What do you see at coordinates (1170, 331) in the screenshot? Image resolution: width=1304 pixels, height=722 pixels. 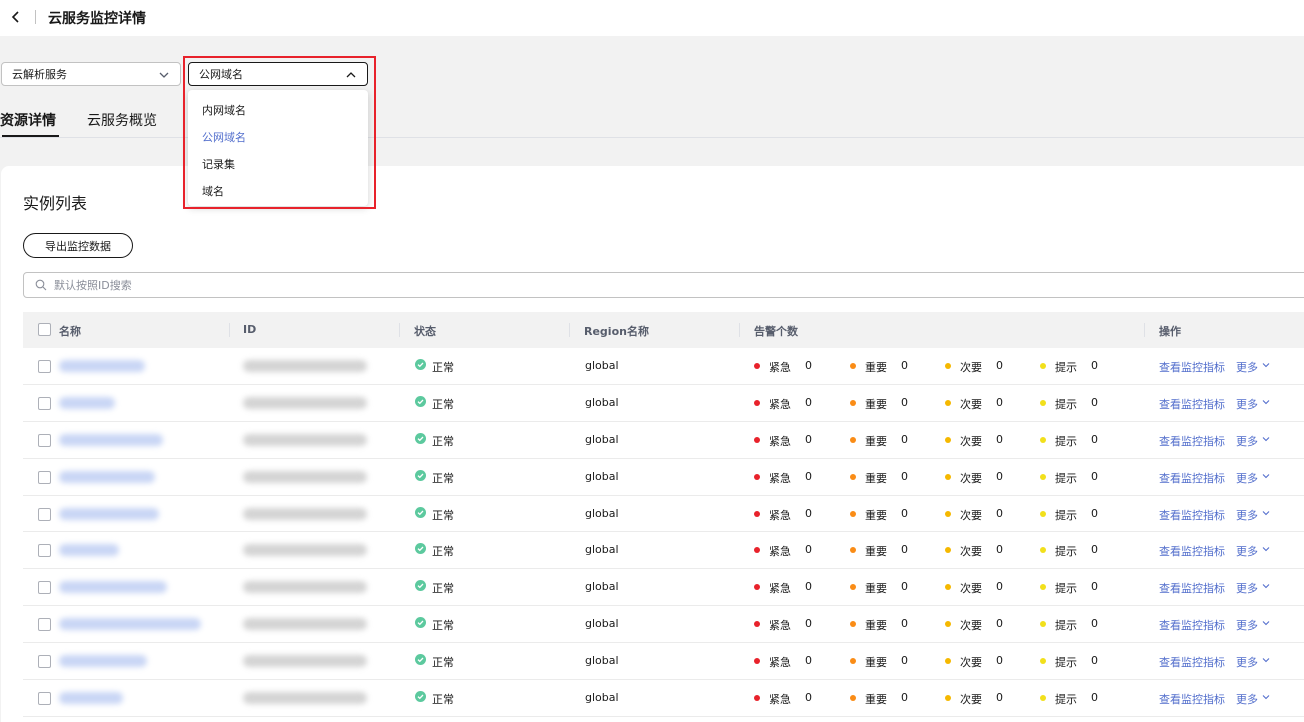 I see `col-actions: 操作` at bounding box center [1170, 331].